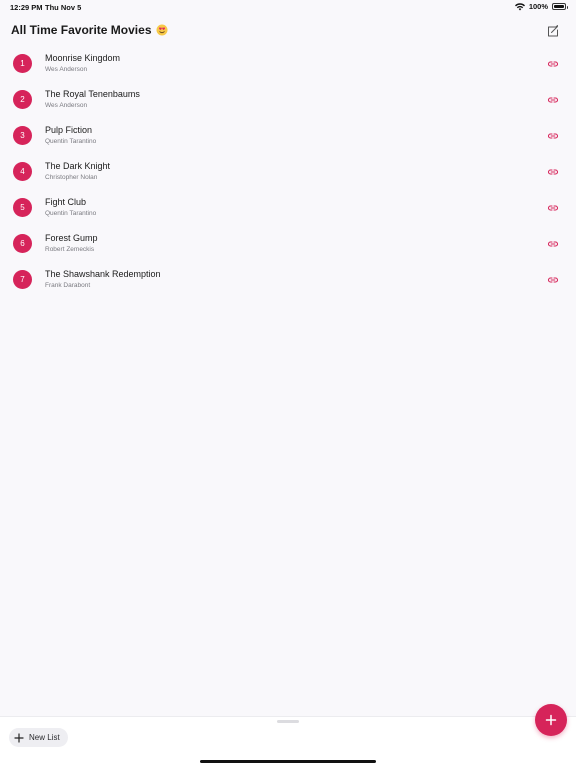 The image size is (576, 768). Describe the element at coordinates (560, 6) in the screenshot. I see `battery-icon` at that location.